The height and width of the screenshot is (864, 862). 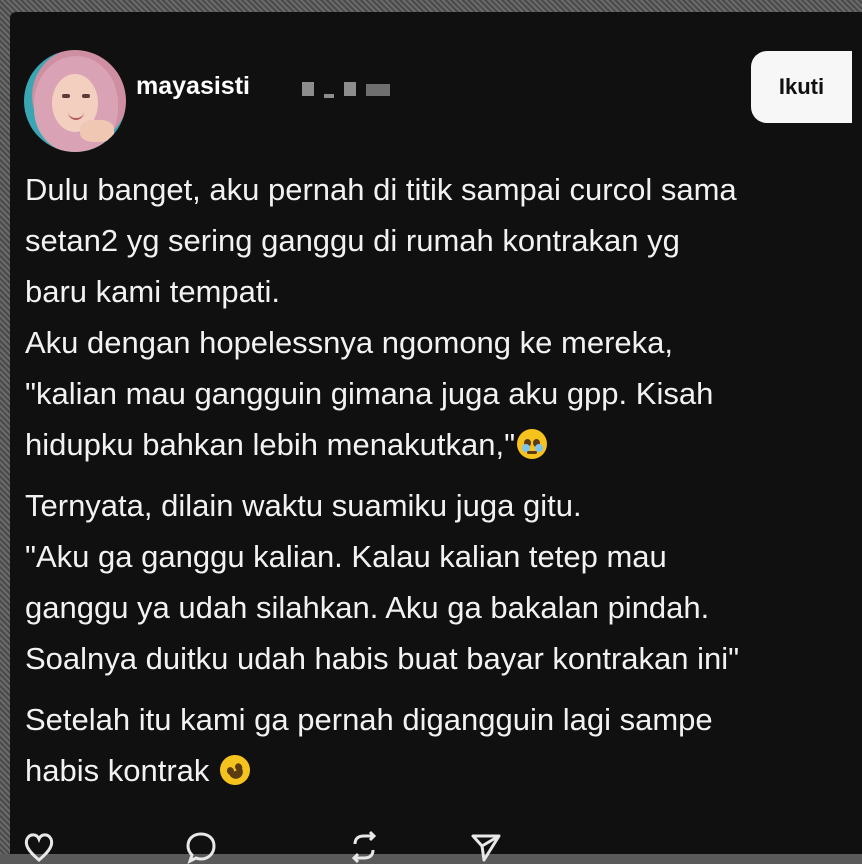 I want to click on username: mayasisti, so click(x=193, y=86).